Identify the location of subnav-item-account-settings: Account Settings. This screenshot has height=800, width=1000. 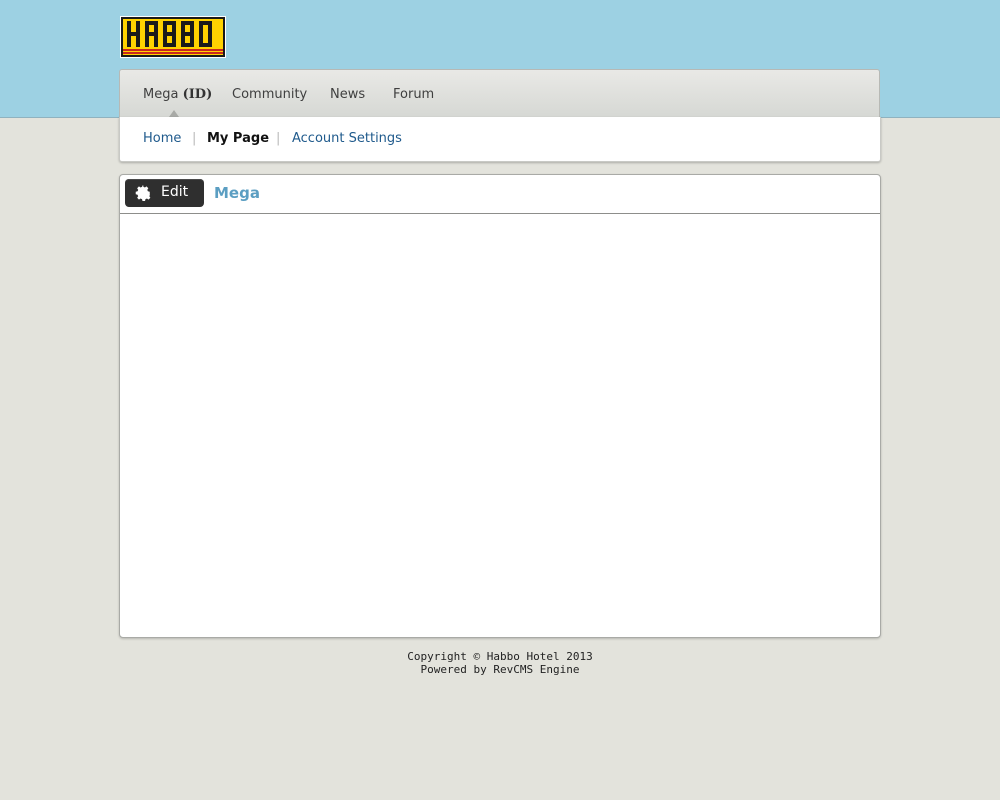
(347, 138).